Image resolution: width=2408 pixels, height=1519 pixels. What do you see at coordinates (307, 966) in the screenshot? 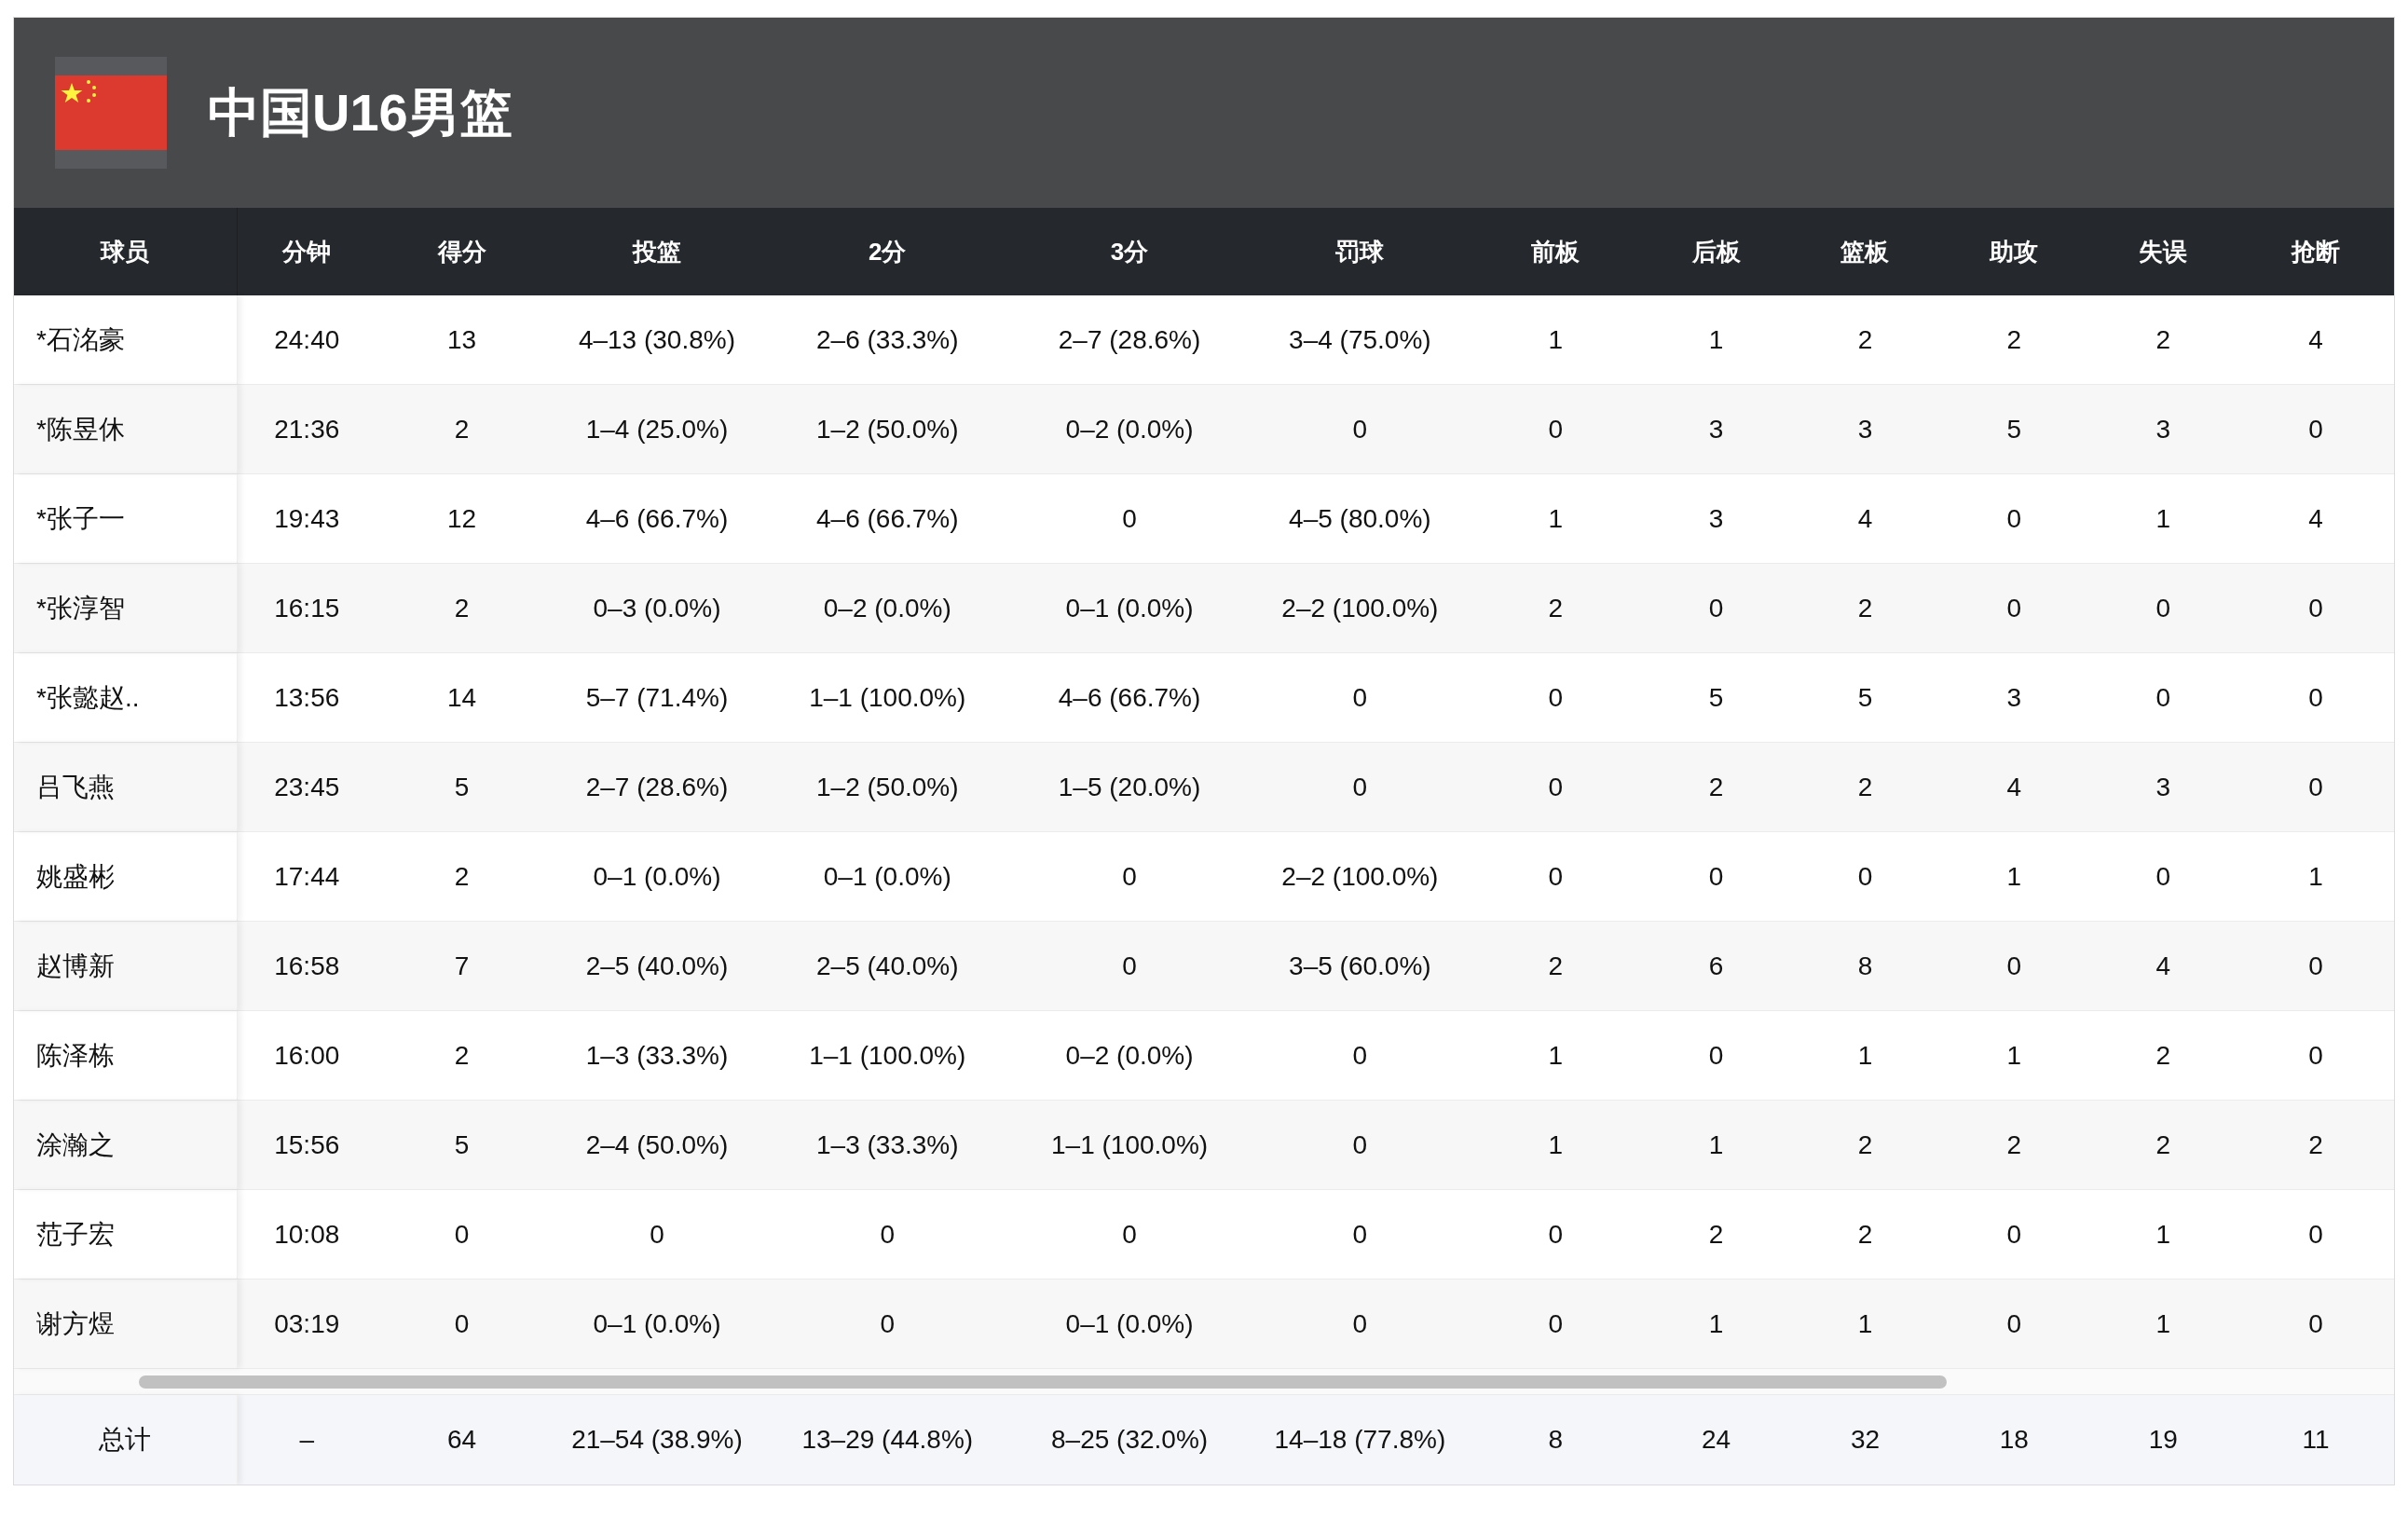
I see `table-cell-text: 16:58` at bounding box center [307, 966].